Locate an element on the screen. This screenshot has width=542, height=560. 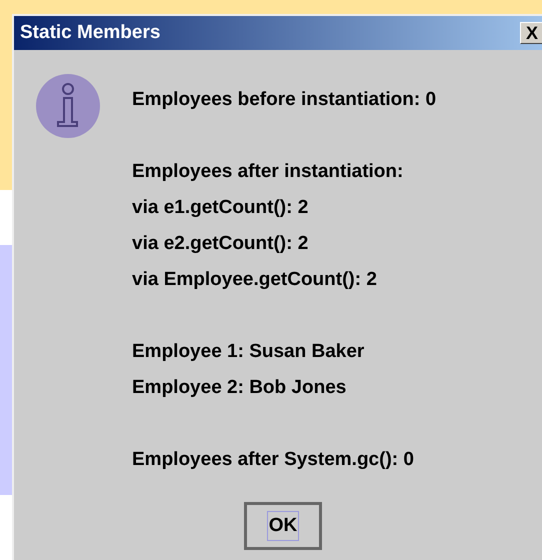
close-button: X is located at coordinates (531, 33).